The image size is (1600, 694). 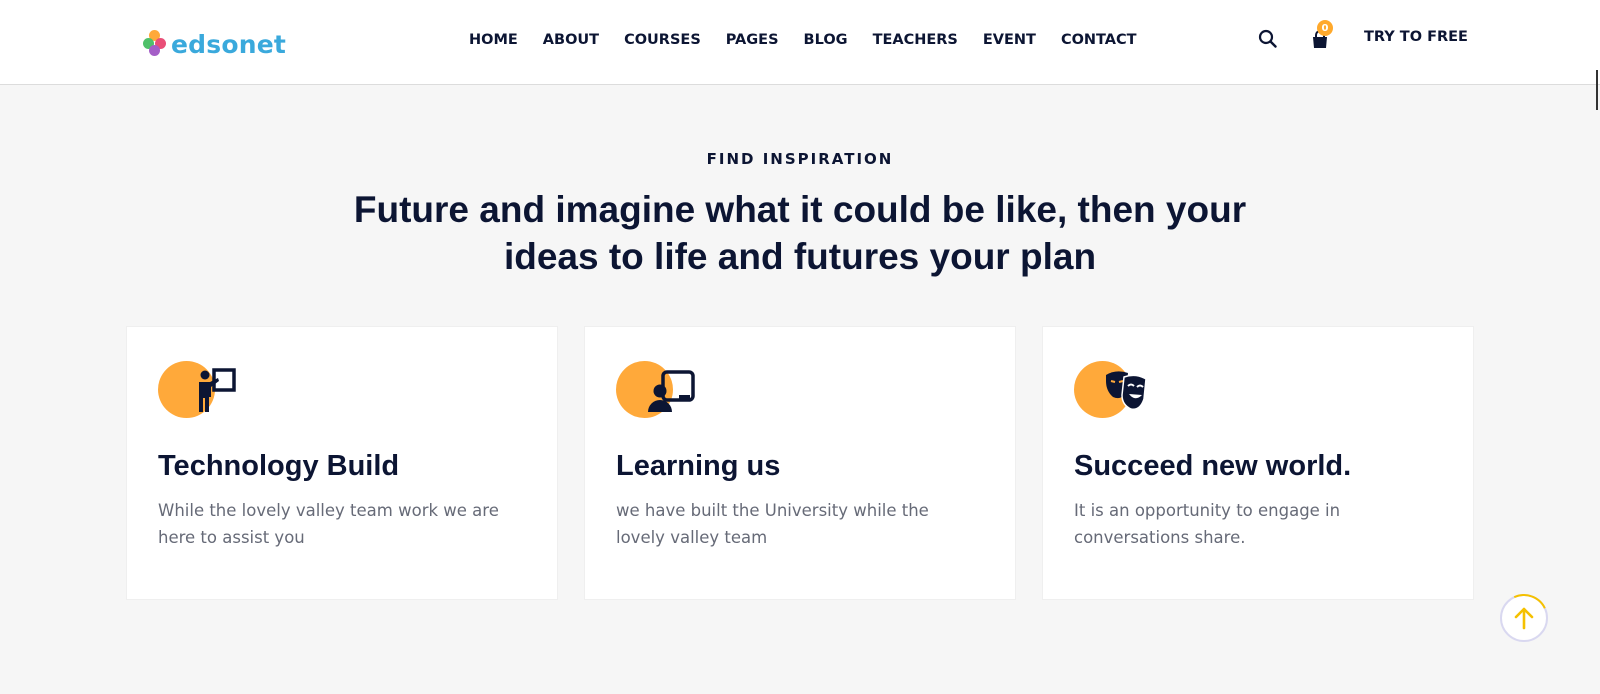 I want to click on nav-item-event: EVENT, so click(x=1009, y=40).